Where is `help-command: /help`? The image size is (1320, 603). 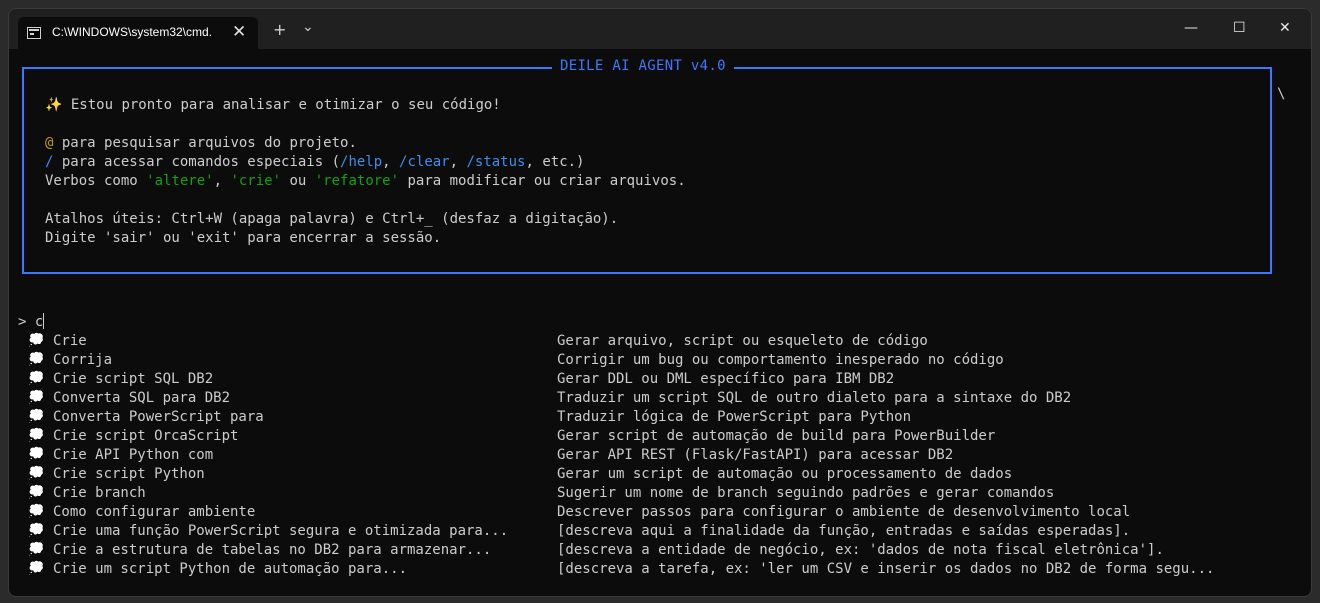
help-command: /help is located at coordinates (361, 162).